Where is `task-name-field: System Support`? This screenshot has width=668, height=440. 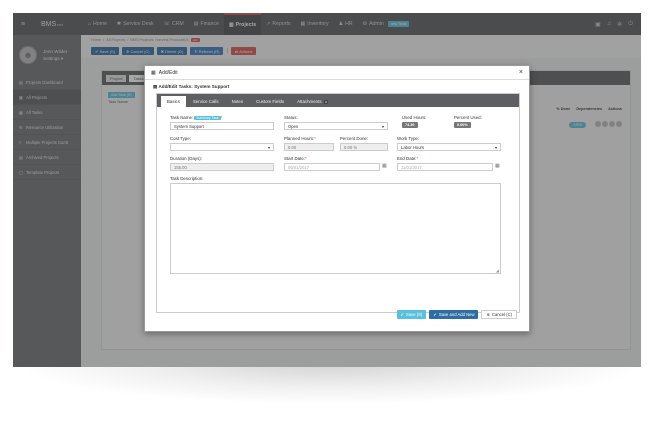
task-name-field: System Support is located at coordinates (222, 126).